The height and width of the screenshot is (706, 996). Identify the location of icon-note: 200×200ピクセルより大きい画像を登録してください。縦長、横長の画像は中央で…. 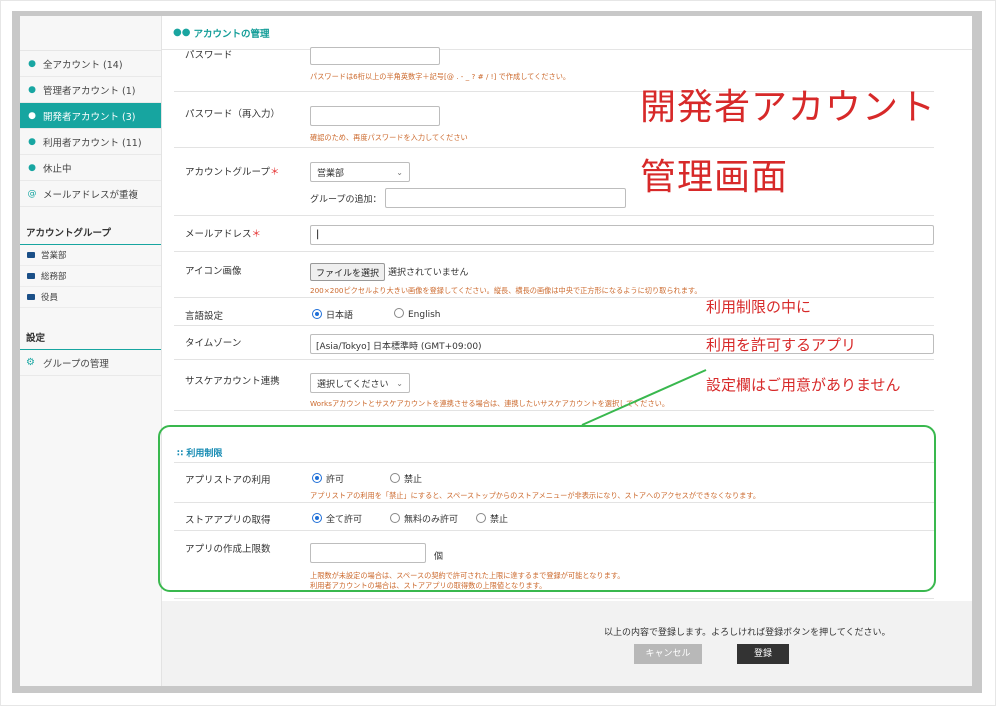
(506, 290).